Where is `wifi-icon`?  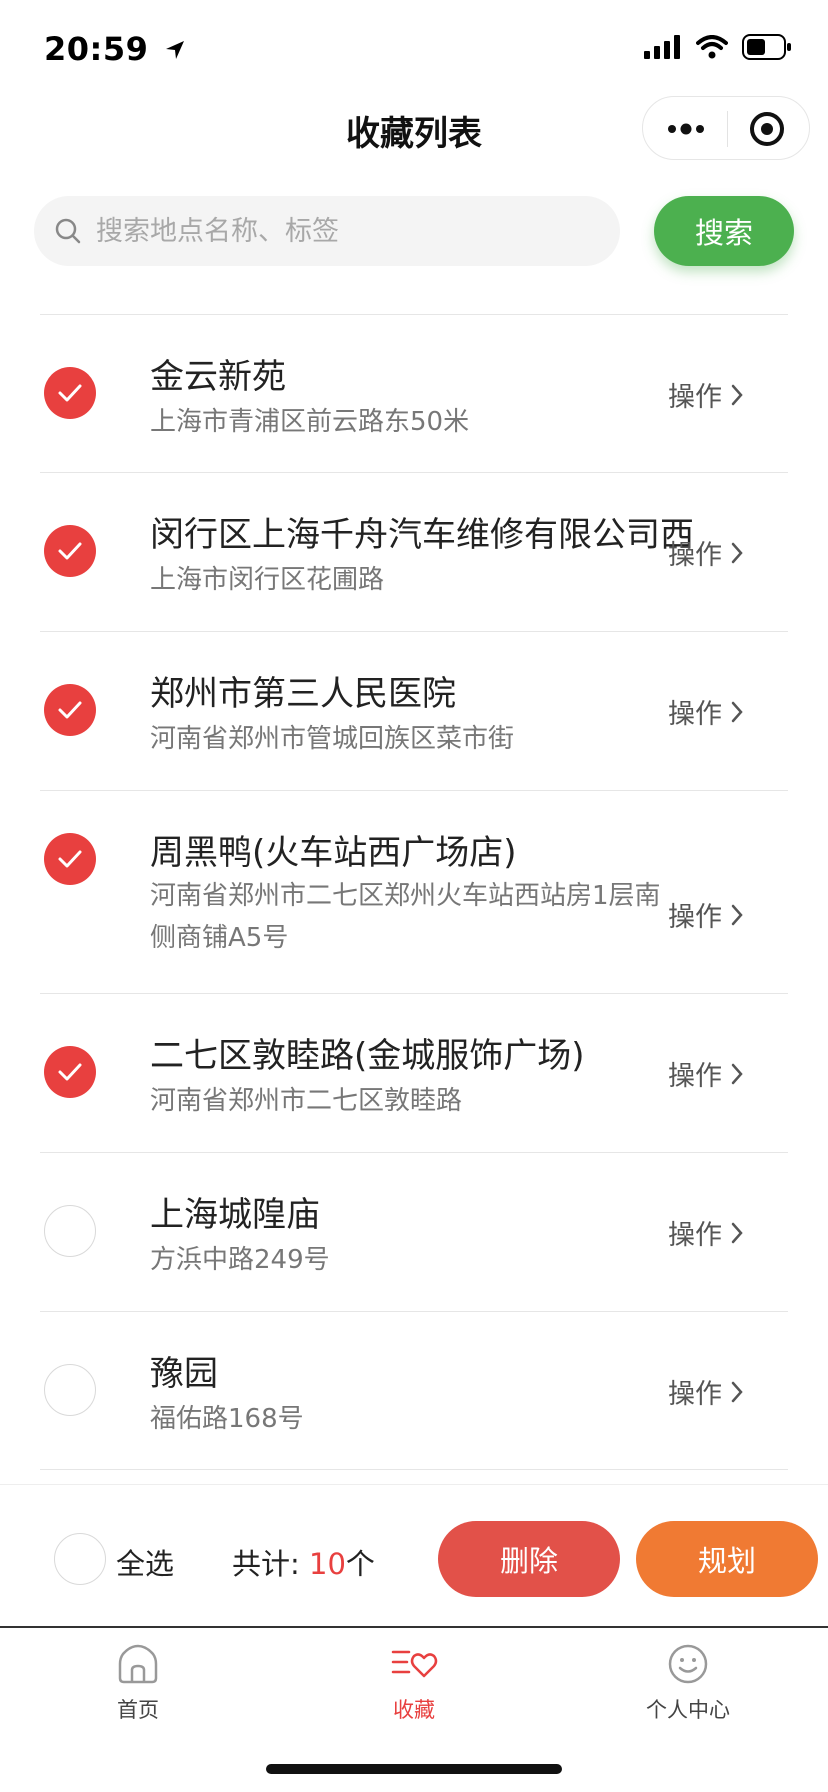 wifi-icon is located at coordinates (712, 47).